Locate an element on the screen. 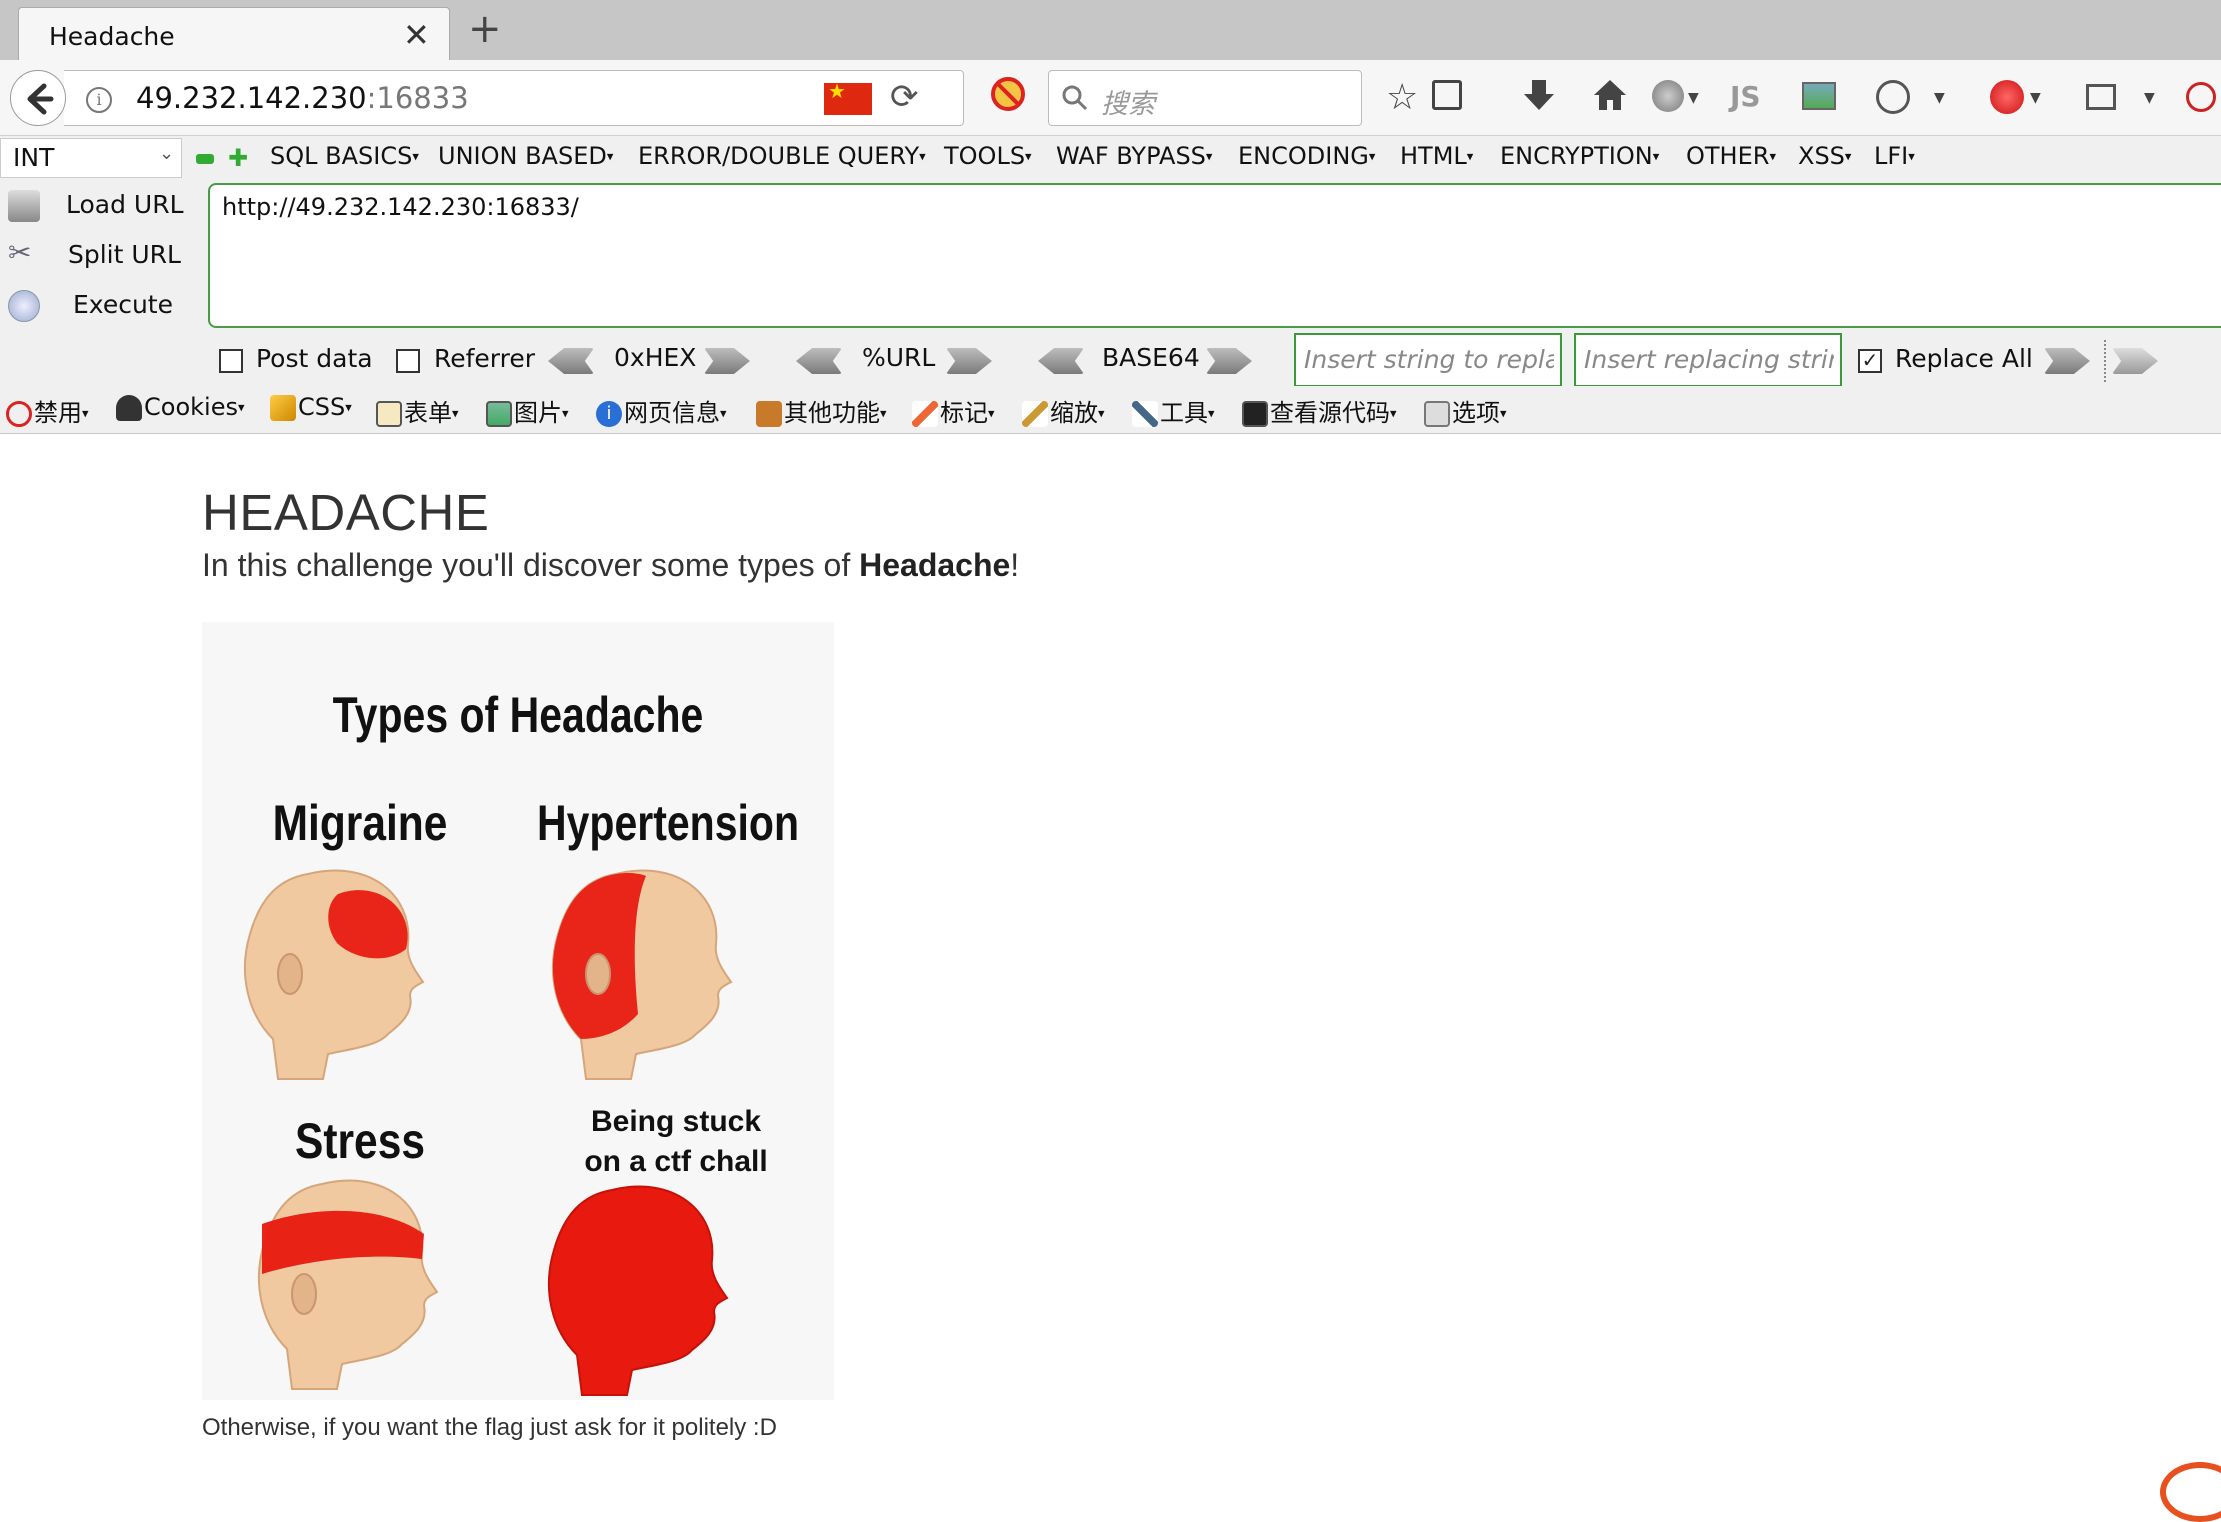  toolbar-forms: 表单▾ is located at coordinates (417, 410).